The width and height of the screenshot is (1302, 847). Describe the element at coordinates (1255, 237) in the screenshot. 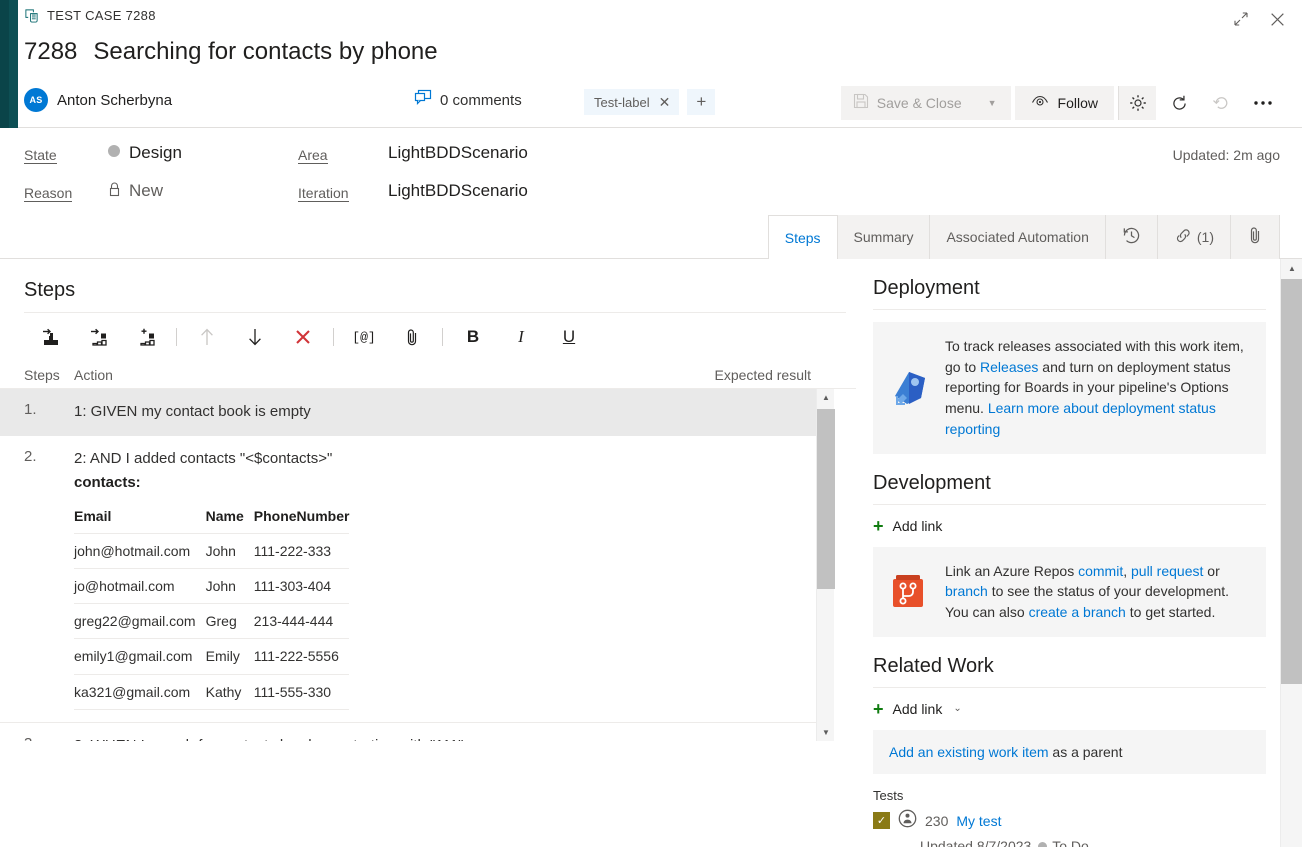

I see `tab-attachments` at that location.